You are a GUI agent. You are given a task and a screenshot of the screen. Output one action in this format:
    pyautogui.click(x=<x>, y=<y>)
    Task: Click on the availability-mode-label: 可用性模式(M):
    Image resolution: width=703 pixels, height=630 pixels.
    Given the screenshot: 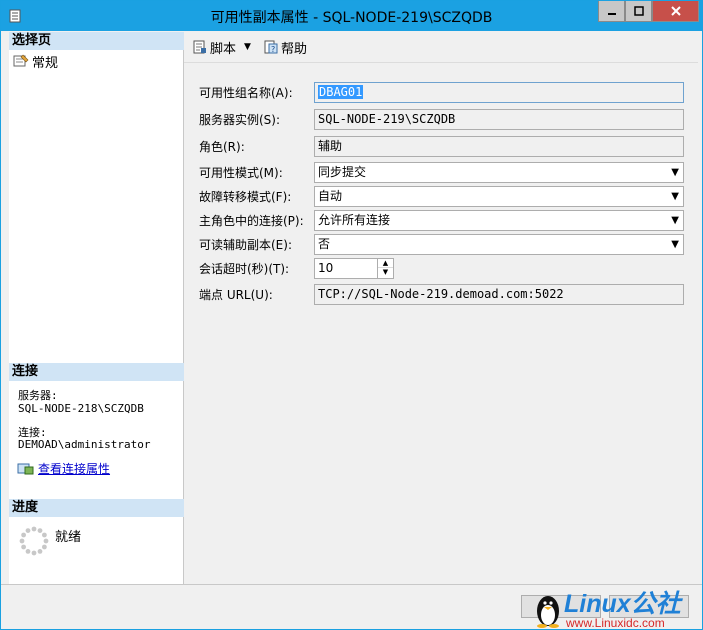 What is the action you would take?
    pyautogui.click(x=241, y=172)
    